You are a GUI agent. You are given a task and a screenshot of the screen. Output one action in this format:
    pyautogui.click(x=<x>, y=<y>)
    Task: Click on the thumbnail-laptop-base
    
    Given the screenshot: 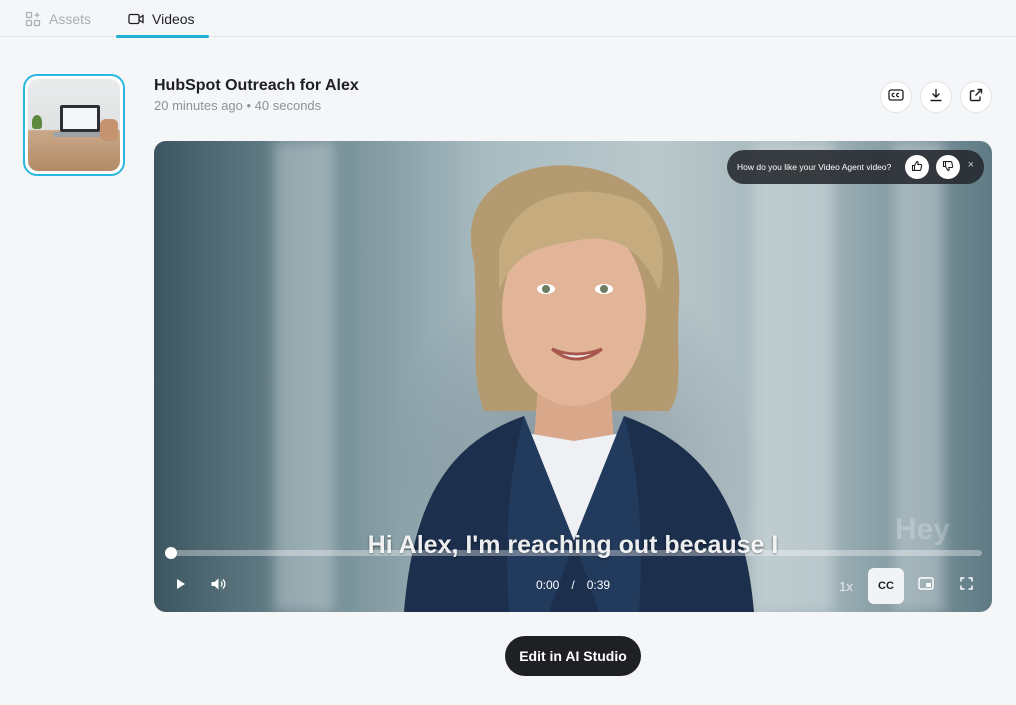 What is the action you would take?
    pyautogui.click(x=80, y=134)
    